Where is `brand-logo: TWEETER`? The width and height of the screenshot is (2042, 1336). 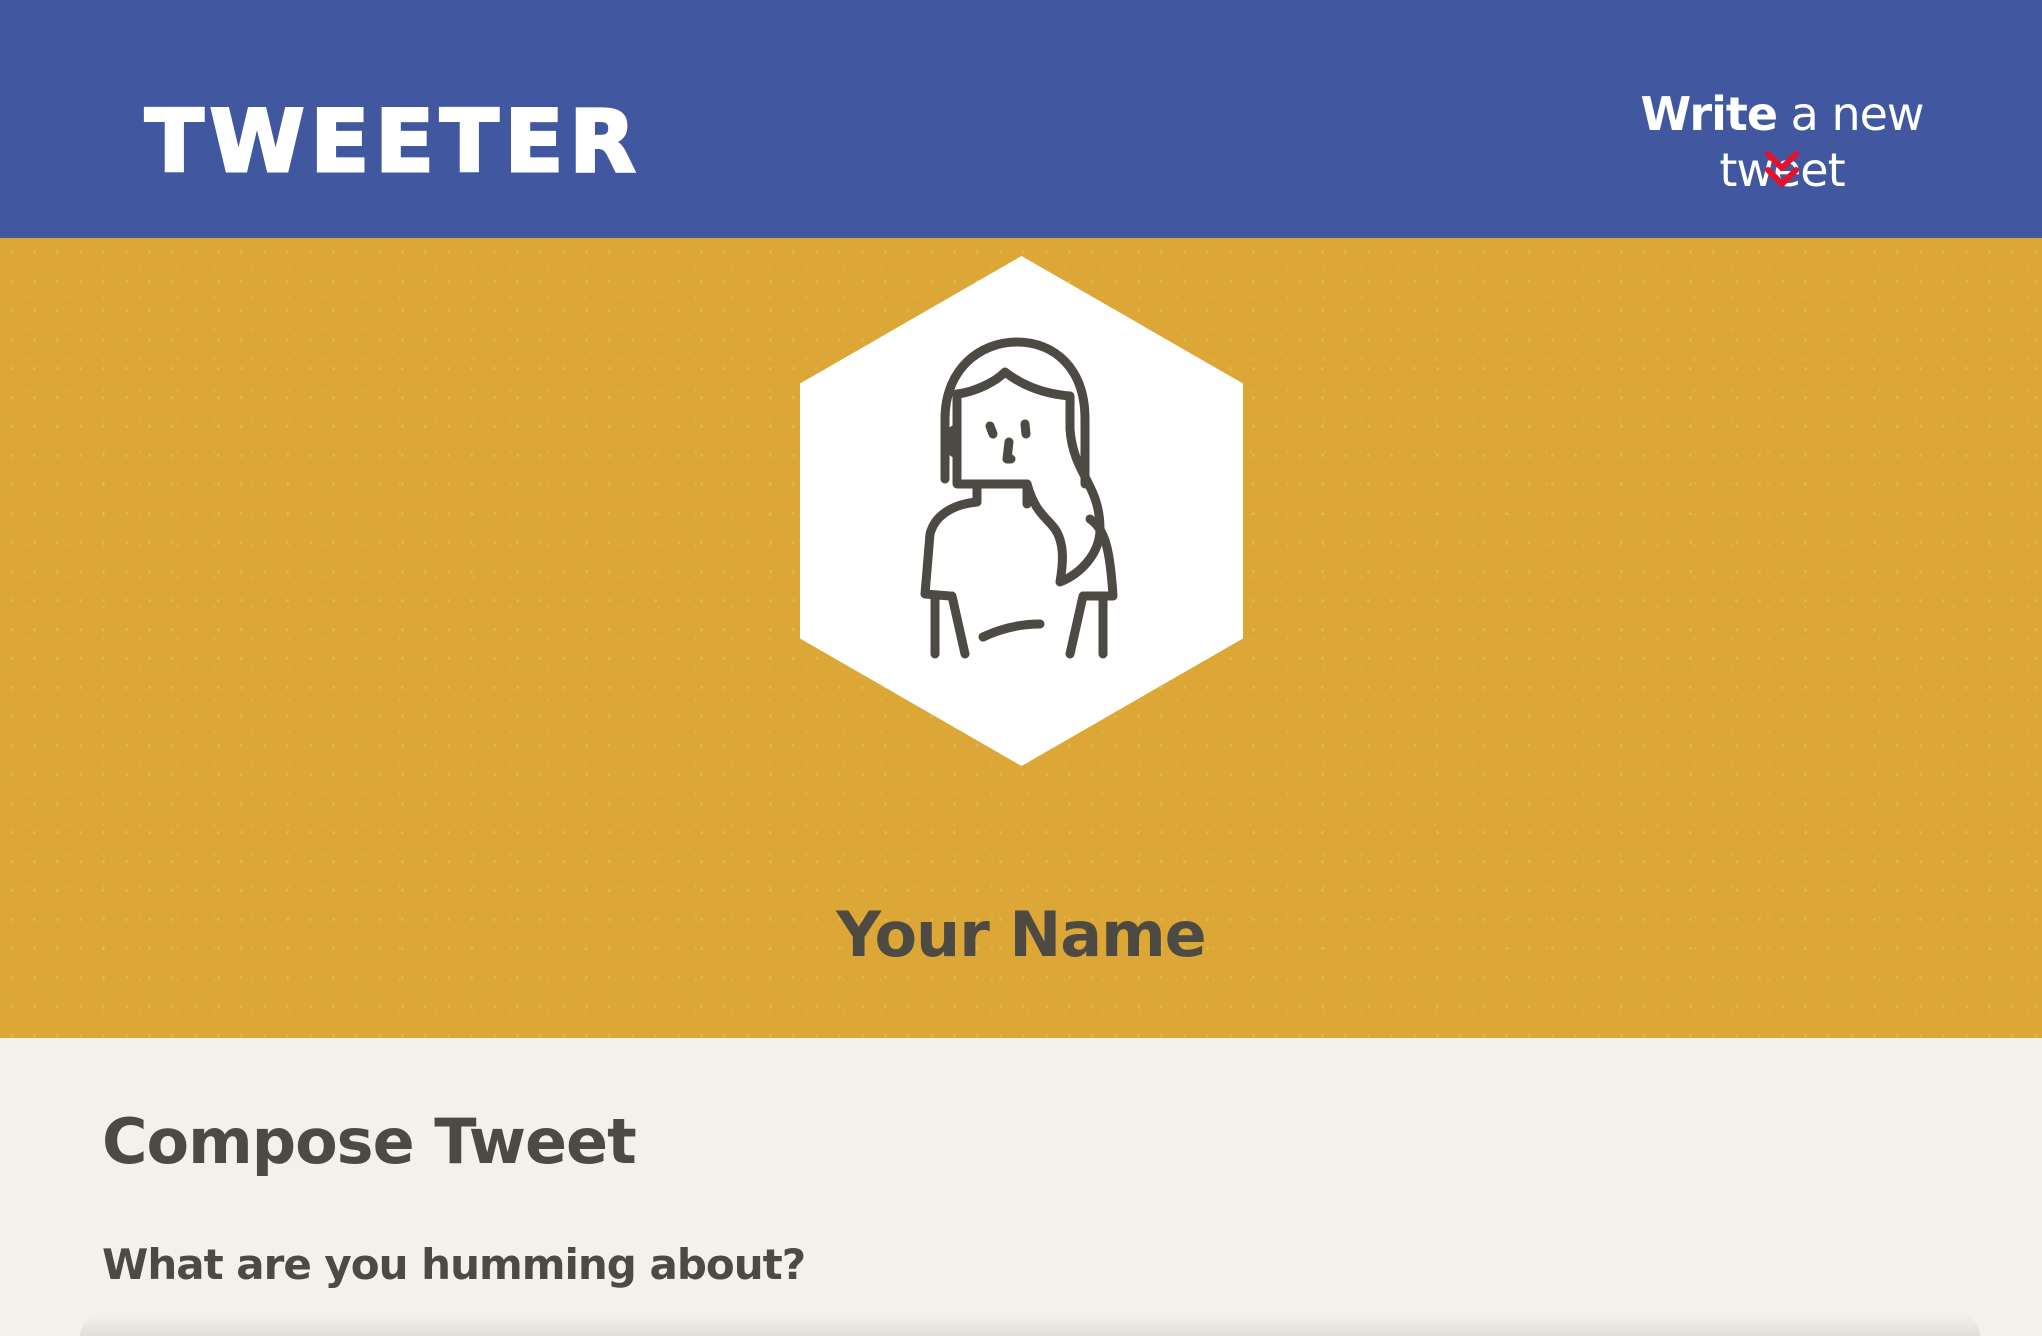
brand-logo: TWEETER is located at coordinates (393, 142).